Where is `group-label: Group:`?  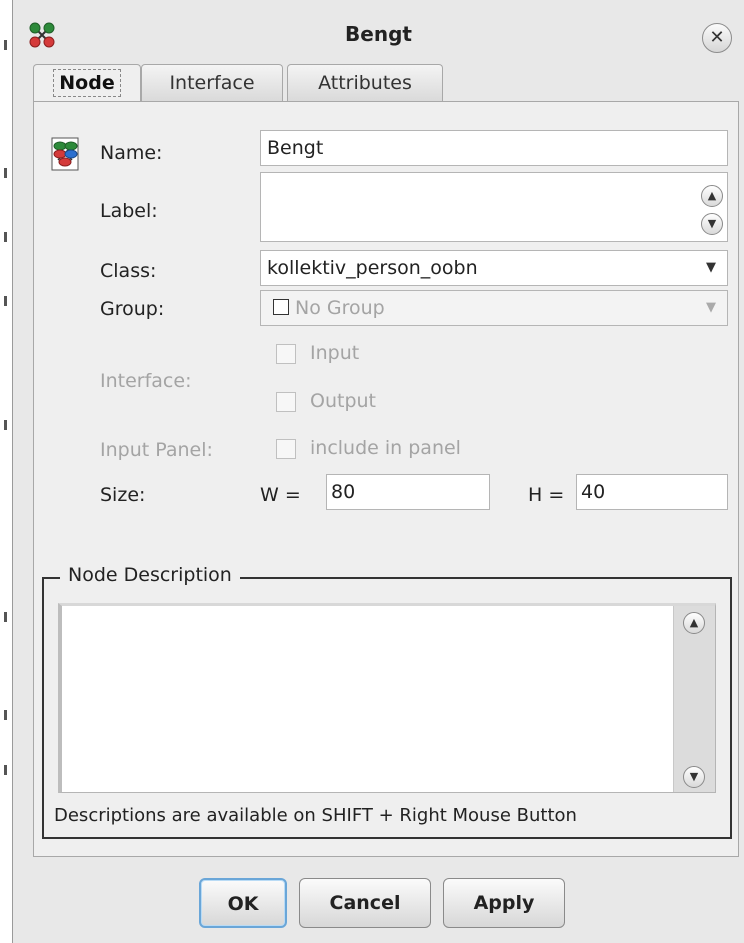 group-label: Group: is located at coordinates (132, 309).